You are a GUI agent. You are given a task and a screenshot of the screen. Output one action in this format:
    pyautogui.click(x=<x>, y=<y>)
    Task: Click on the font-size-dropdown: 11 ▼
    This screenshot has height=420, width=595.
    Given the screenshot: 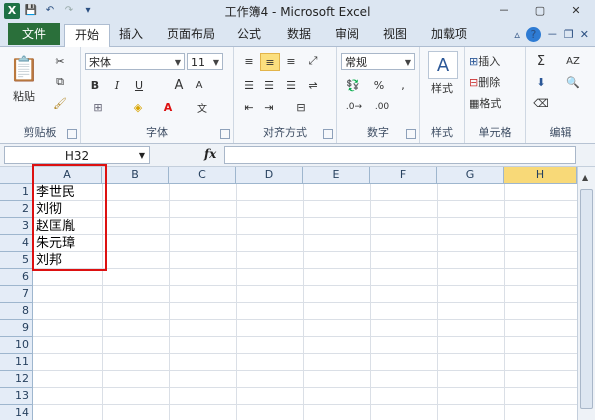 What is the action you would take?
    pyautogui.click(x=205, y=61)
    